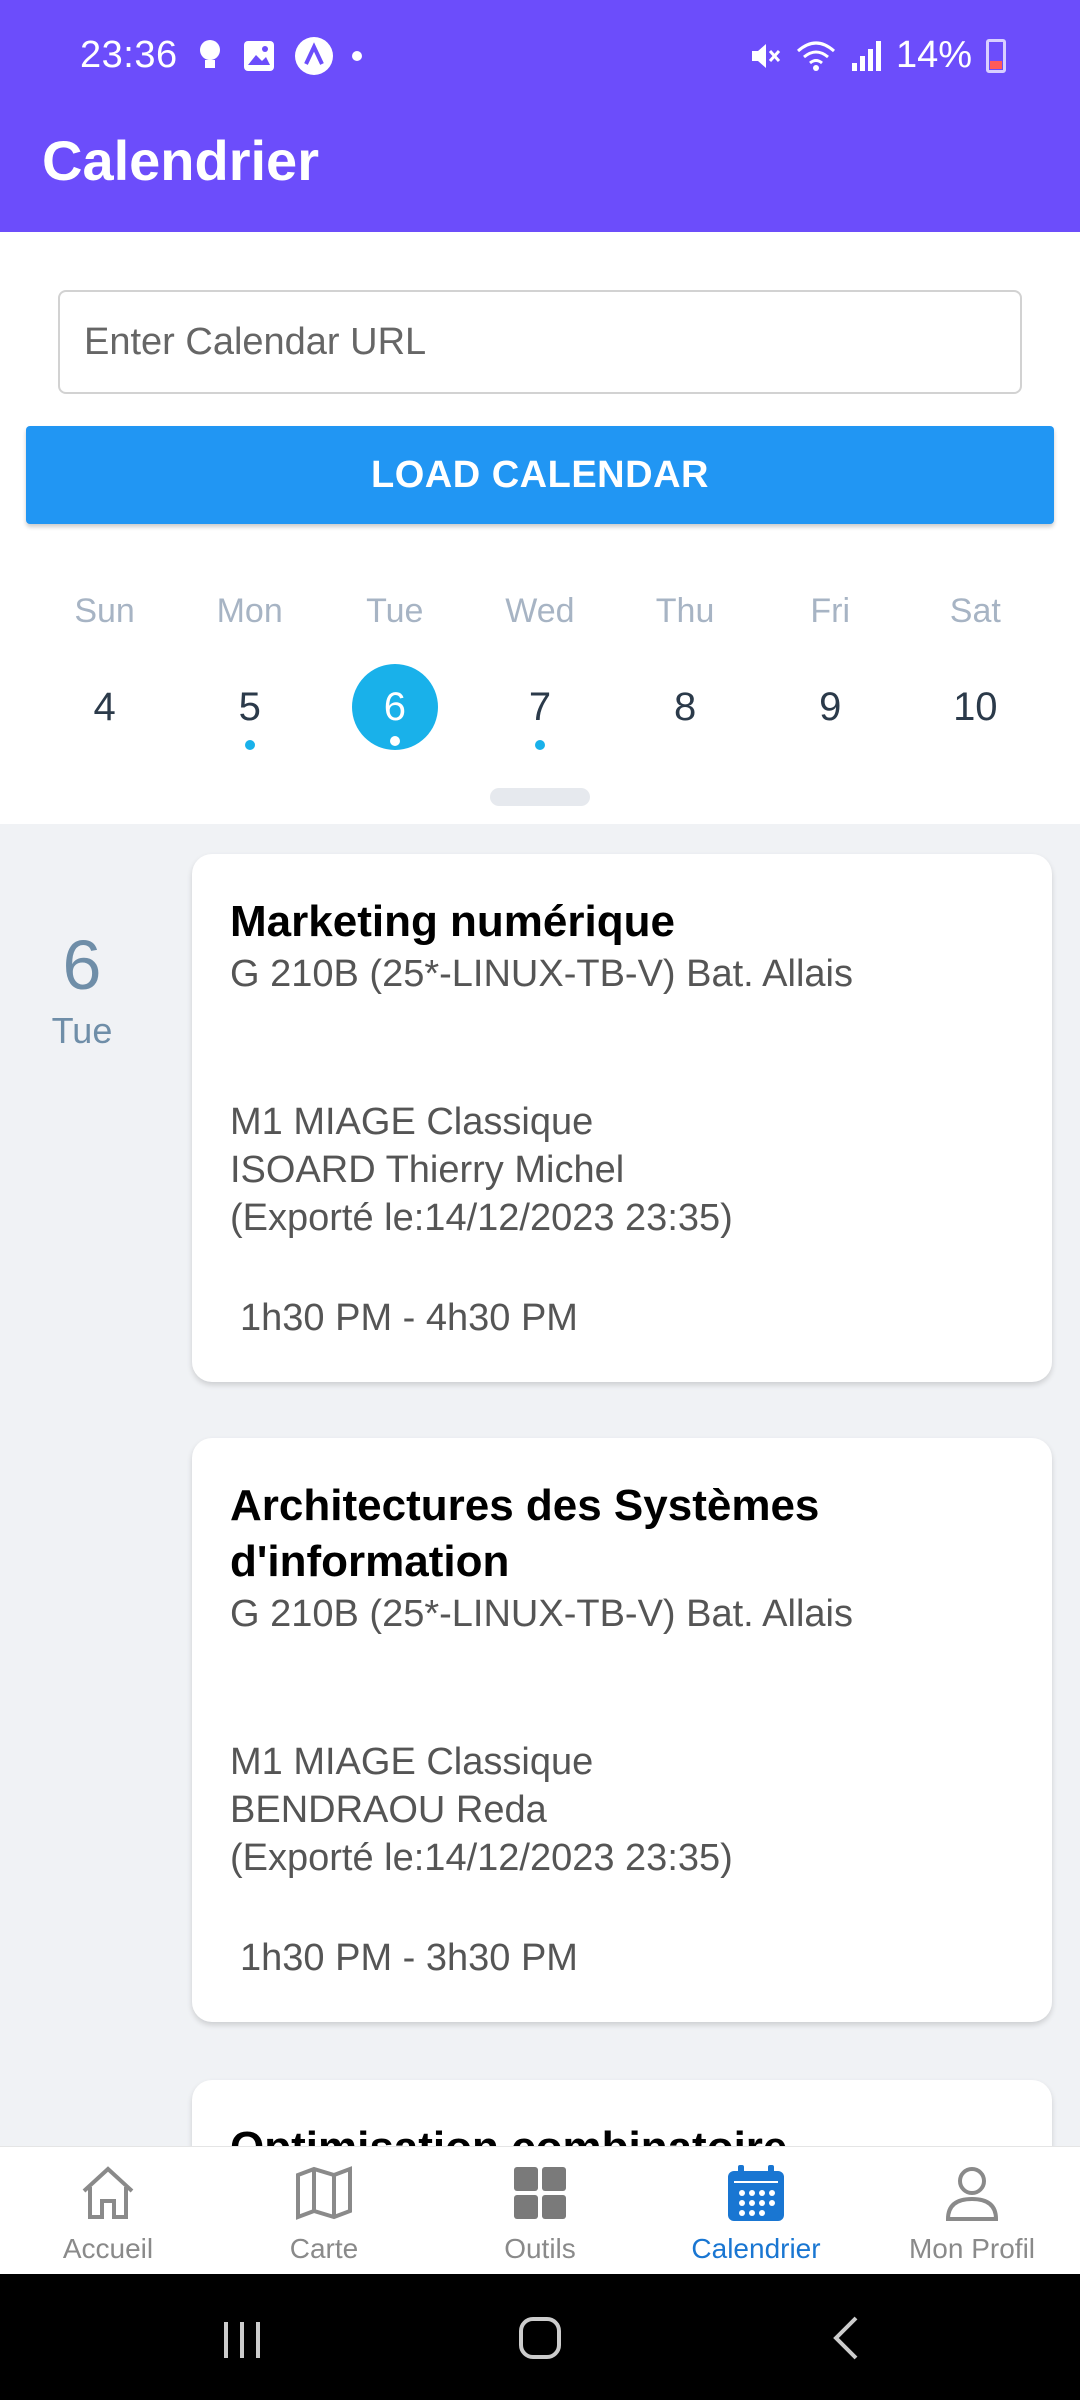 The height and width of the screenshot is (2400, 1080). I want to click on tab-outils: Outils, so click(540, 2210).